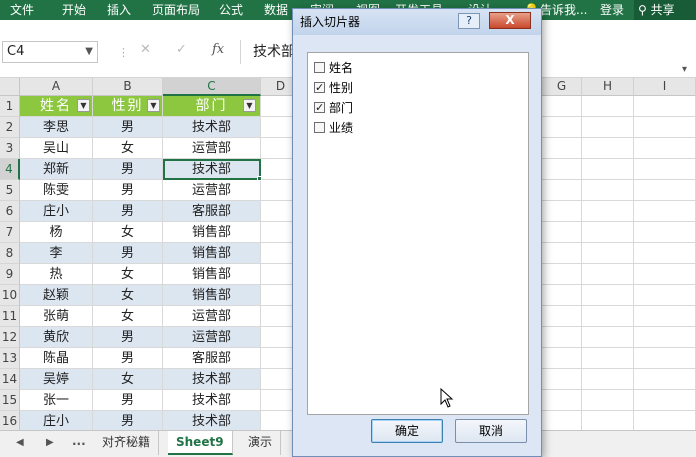 This screenshot has width=696, height=457. Describe the element at coordinates (261, 443) in the screenshot. I see `sheet-tab: 演示` at that location.